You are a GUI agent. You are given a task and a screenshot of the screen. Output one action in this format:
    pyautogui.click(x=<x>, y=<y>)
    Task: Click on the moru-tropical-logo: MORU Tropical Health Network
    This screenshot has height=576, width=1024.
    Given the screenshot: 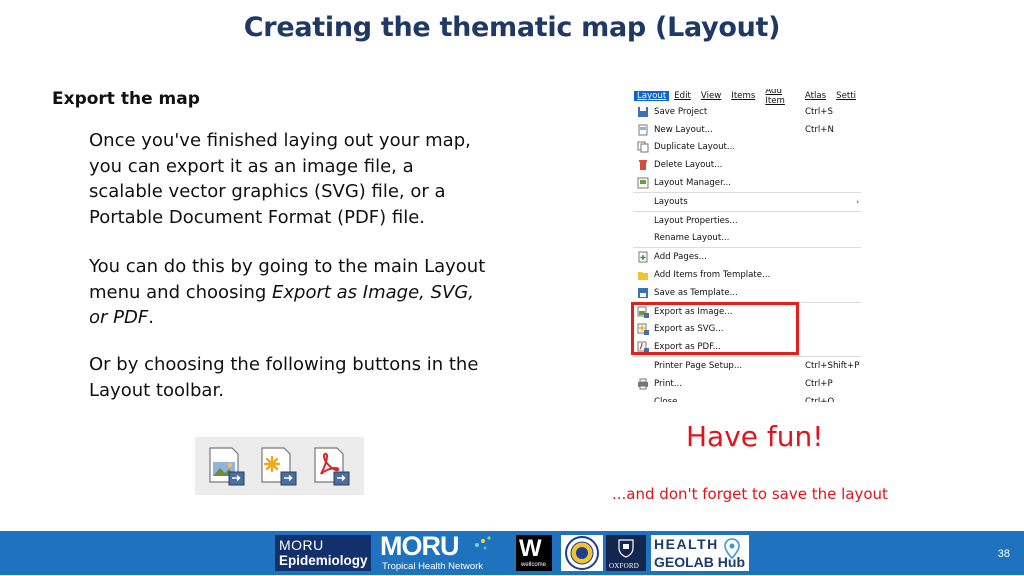 What is the action you would take?
    pyautogui.click(x=437, y=551)
    